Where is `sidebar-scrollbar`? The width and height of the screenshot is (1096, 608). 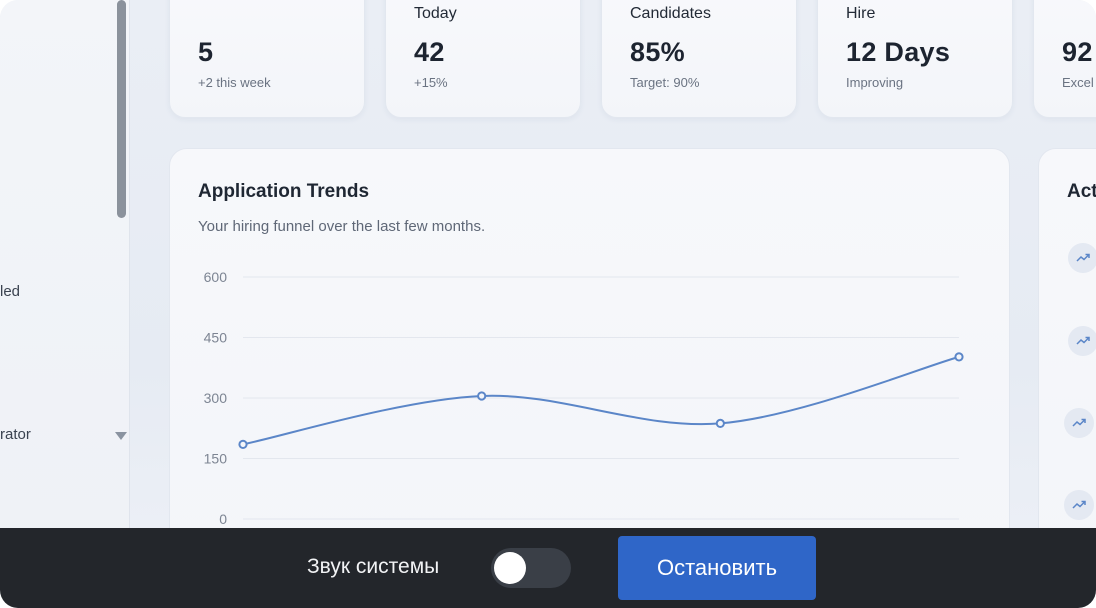 sidebar-scrollbar is located at coordinates (121, 109).